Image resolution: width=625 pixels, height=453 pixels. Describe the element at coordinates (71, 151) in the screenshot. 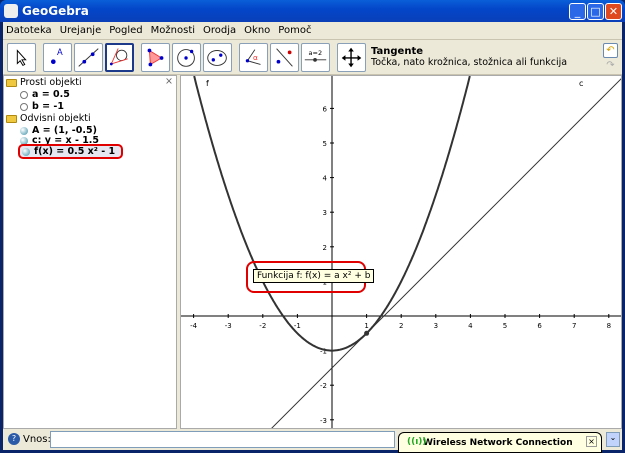

I see `list-item-selected: f(x) = 0.5 x² - 1` at that location.